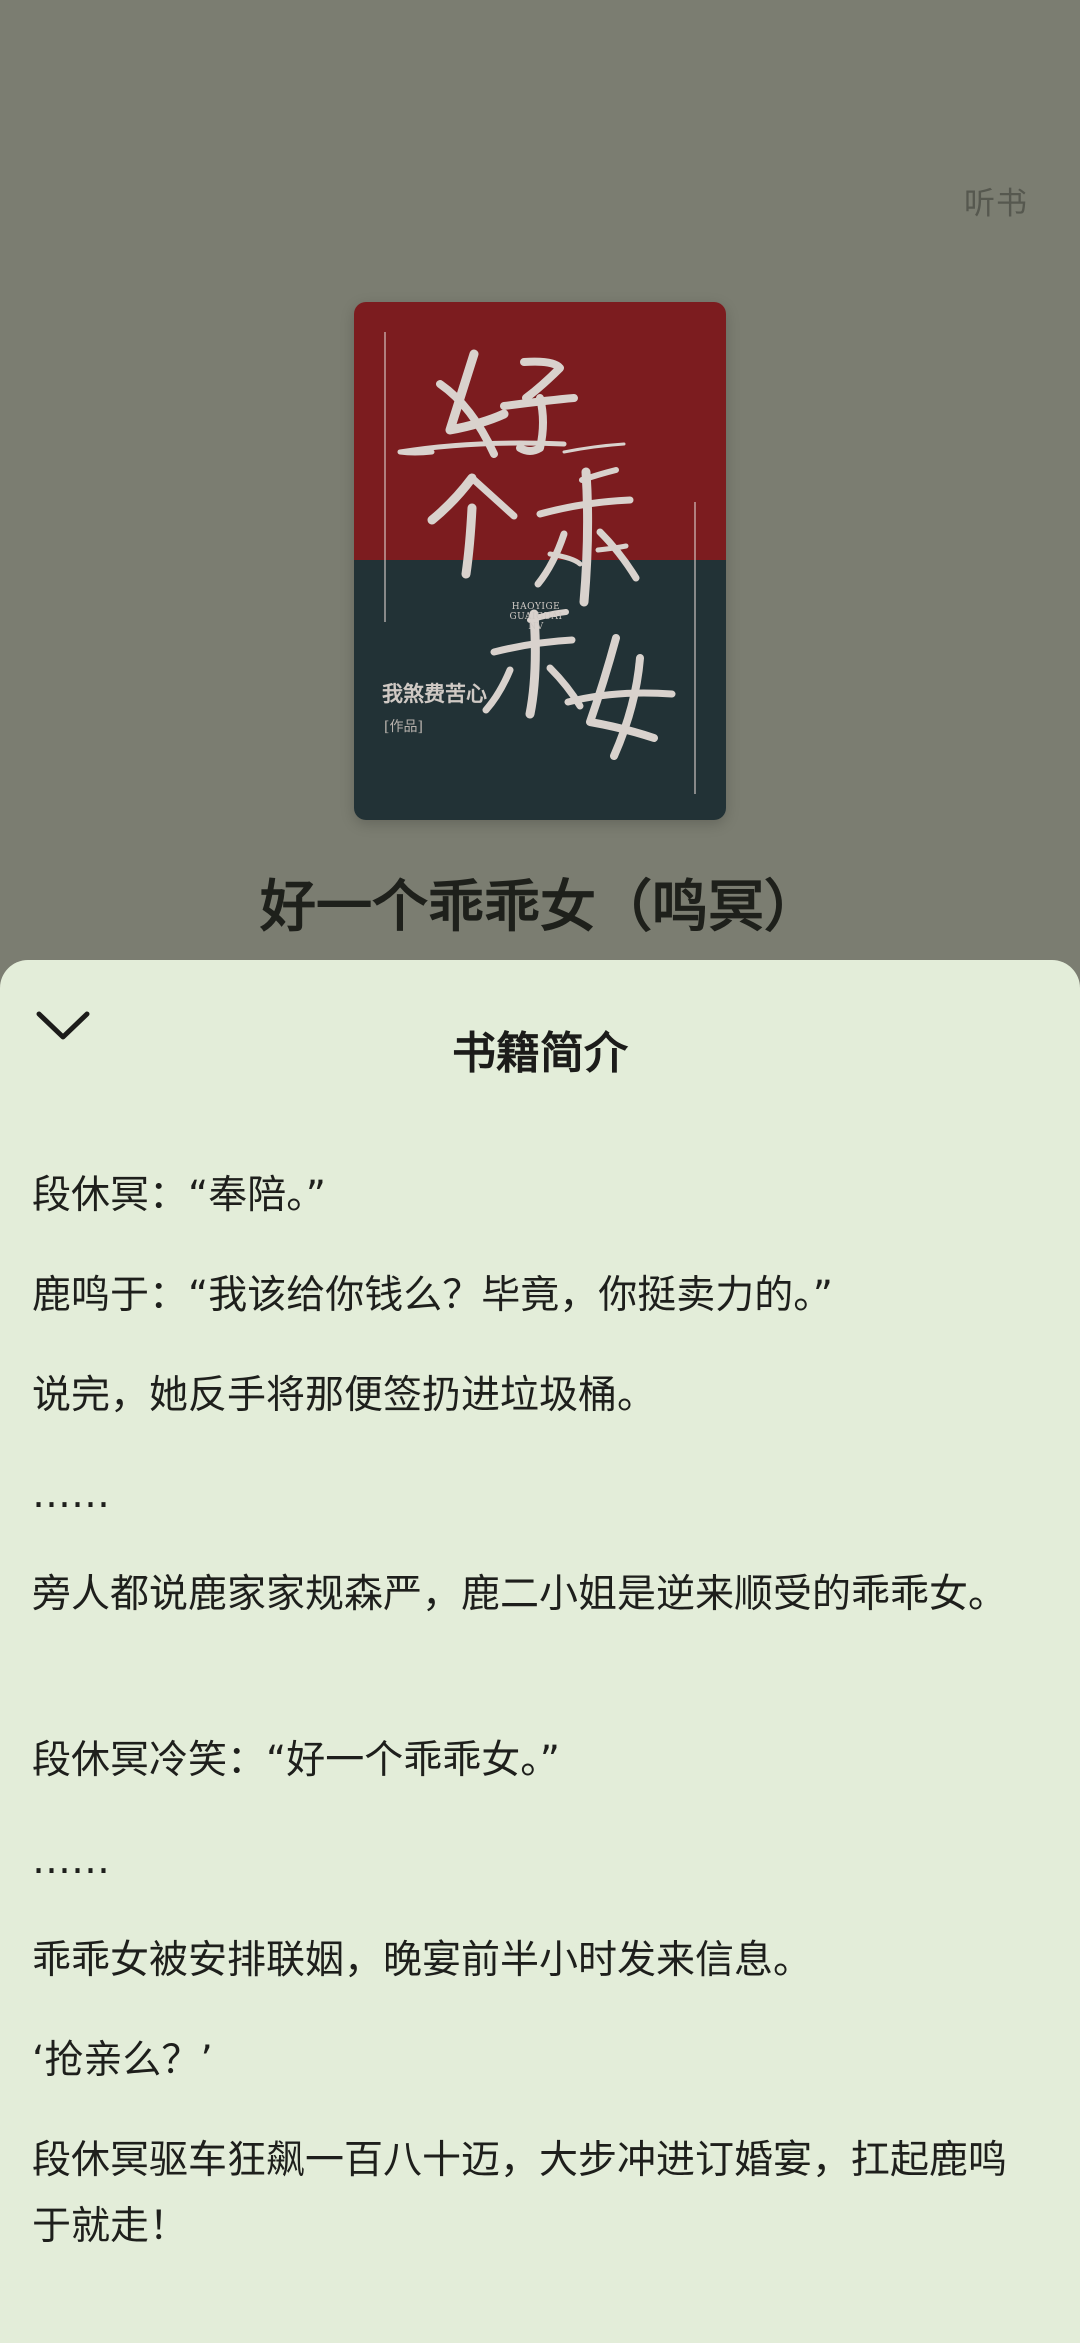 The image size is (1080, 2343). I want to click on cover-author: 我煞费苦心, so click(434, 693).